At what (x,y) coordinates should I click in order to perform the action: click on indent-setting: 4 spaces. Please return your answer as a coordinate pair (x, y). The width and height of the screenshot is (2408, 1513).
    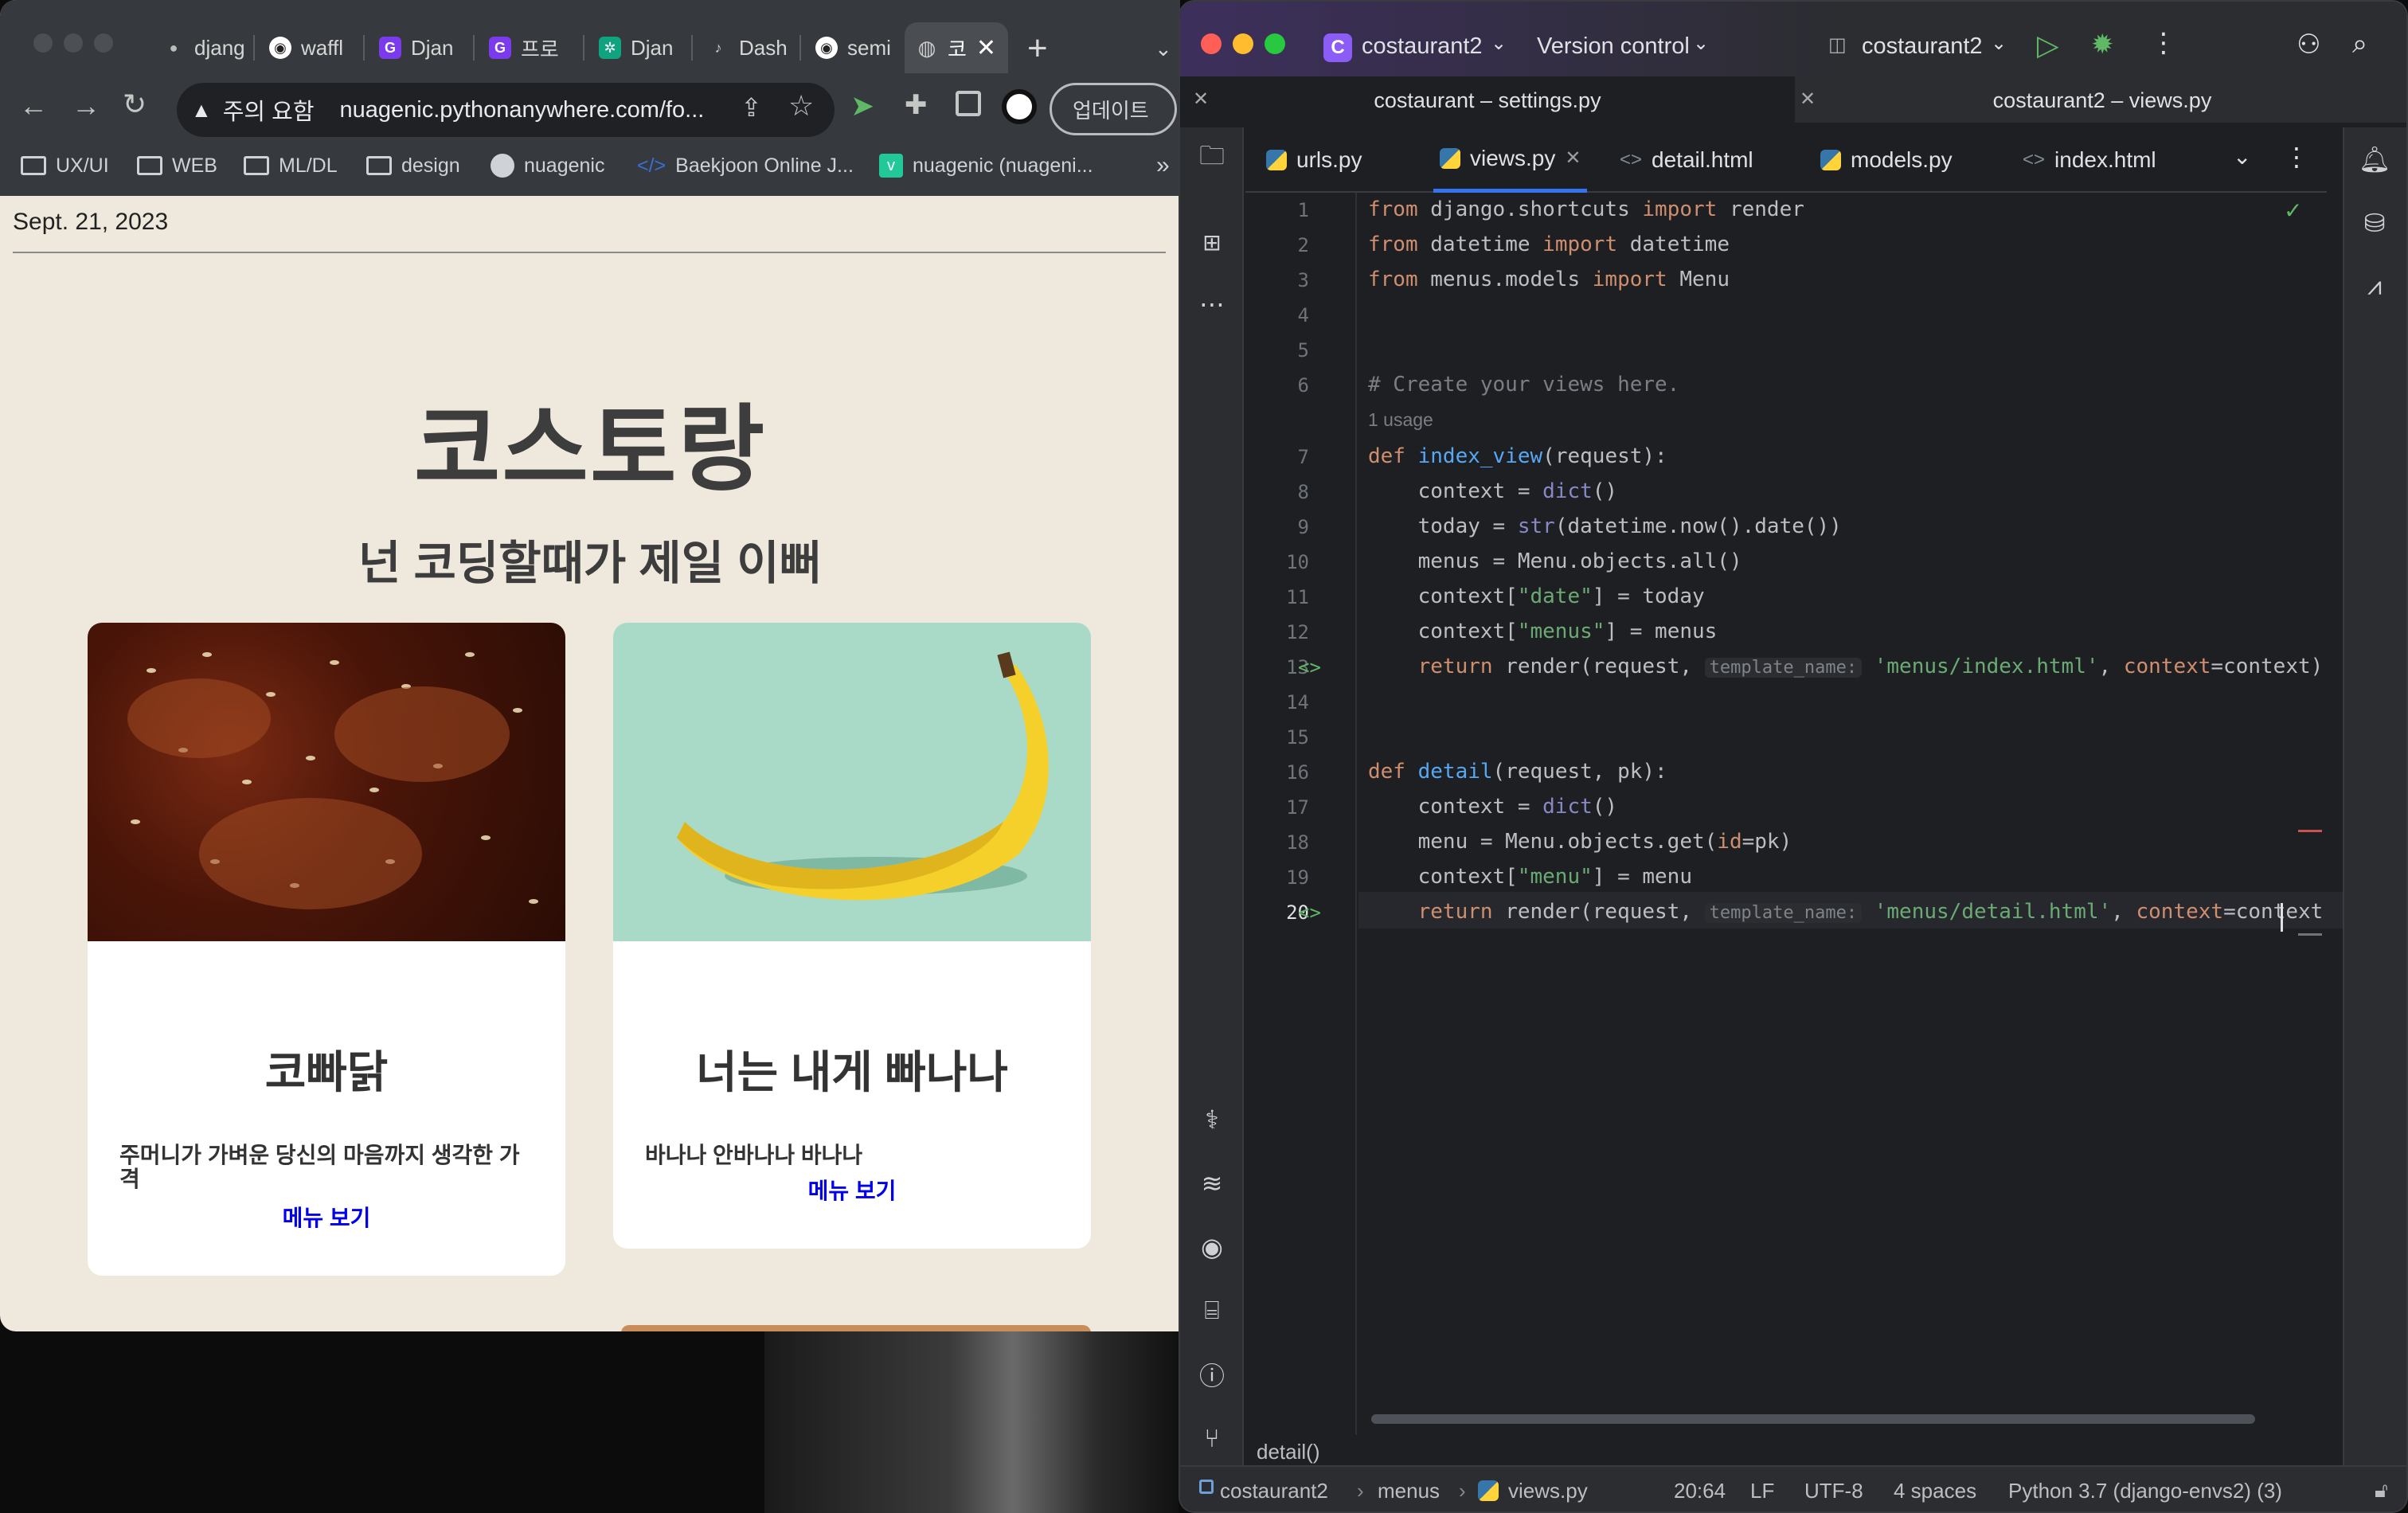
    Looking at the image, I should click on (1935, 1491).